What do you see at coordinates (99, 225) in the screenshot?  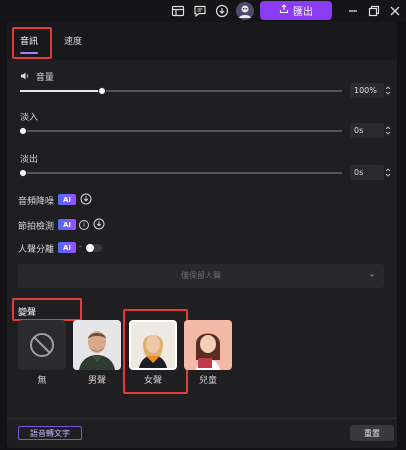 I see `beat-download-icon` at bounding box center [99, 225].